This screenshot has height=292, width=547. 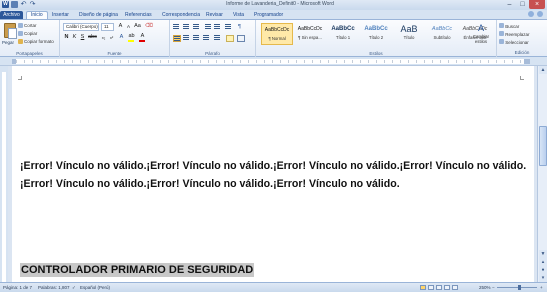 I want to click on style-subtitle: AaBbCc Subtítulo, so click(x=442, y=34).